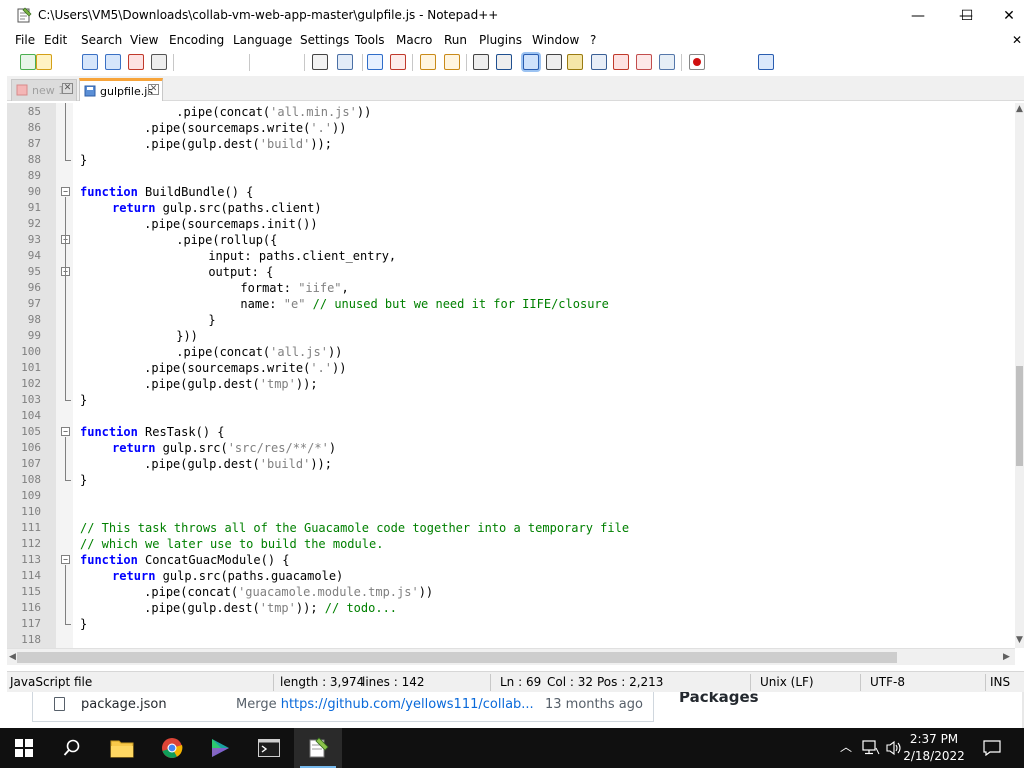  Describe the element at coordinates (599, 62) in the screenshot. I see `function-list-icon` at that location.